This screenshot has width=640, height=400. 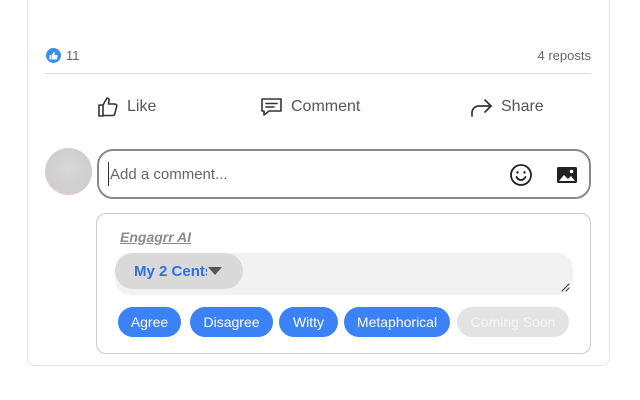 I want to click on share-button: Share, so click(x=506, y=107).